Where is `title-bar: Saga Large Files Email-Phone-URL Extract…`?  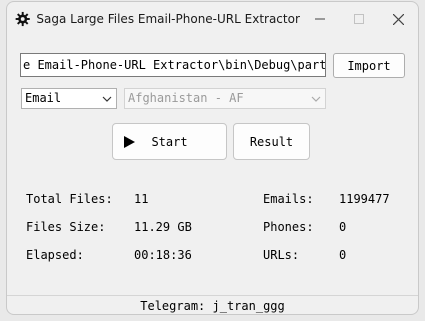 title-bar: Saga Large Files Email-Phone-URL Extract… is located at coordinates (212, 19).